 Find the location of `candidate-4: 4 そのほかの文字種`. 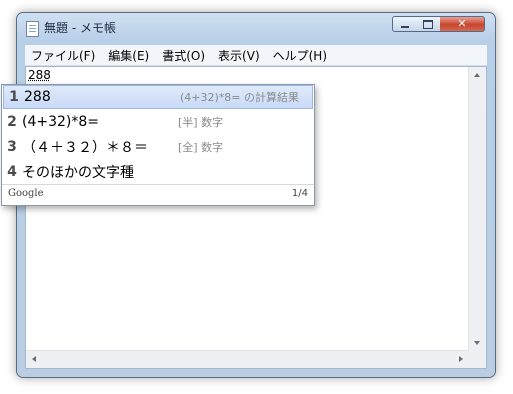

candidate-4: 4 そのほかの文字種 is located at coordinates (157, 172).